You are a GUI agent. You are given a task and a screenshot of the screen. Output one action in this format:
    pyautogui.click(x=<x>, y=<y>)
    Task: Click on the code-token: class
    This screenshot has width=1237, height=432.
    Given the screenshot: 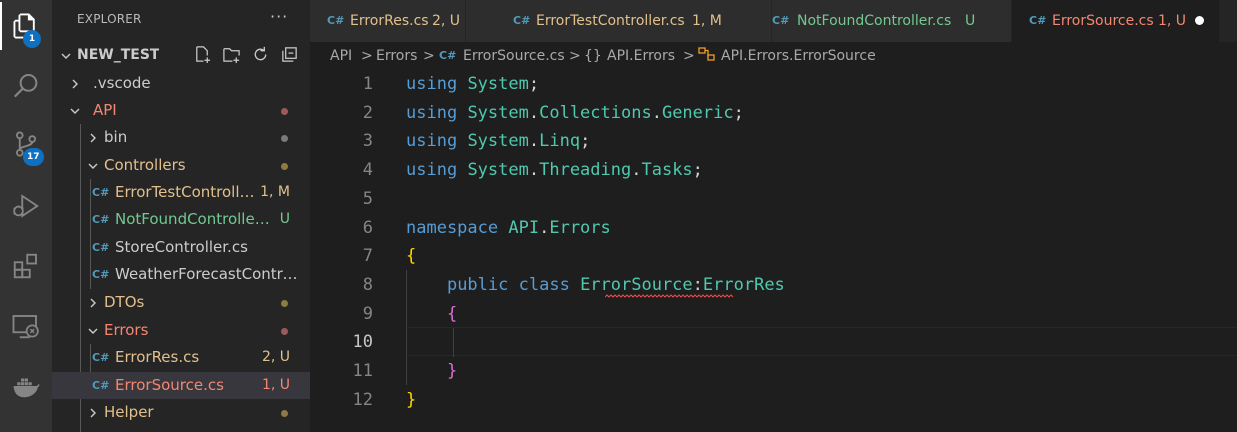 What is the action you would take?
    pyautogui.click(x=544, y=284)
    